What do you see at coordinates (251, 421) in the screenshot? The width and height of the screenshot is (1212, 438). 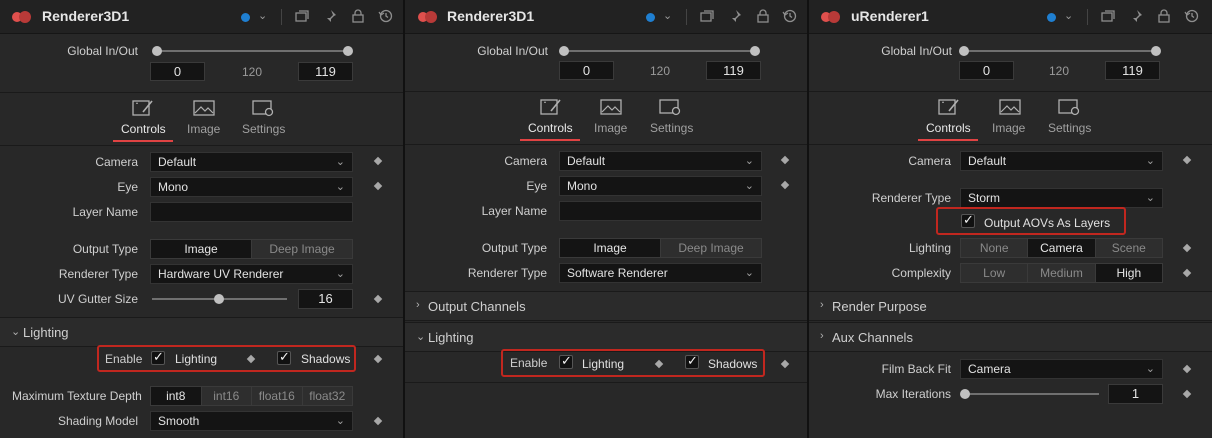 I see `shading-model-dropdown: Smooth ⌄` at bounding box center [251, 421].